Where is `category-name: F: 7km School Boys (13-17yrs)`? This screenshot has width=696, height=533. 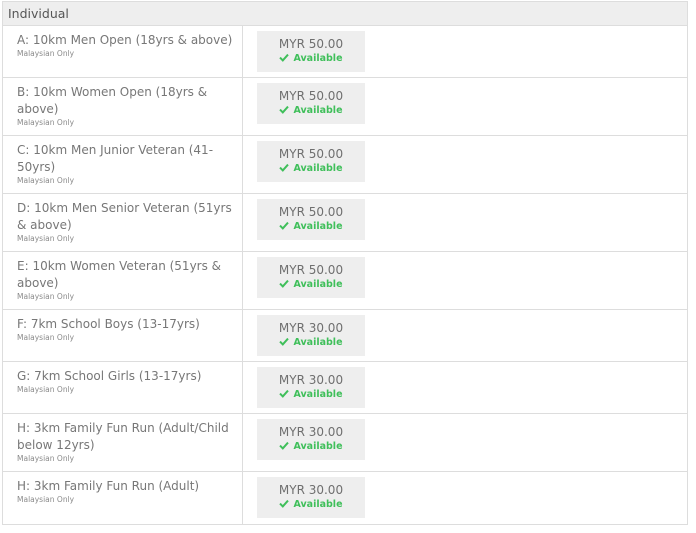
category-name: F: 7km School Boys (13-17yrs) is located at coordinates (108, 324).